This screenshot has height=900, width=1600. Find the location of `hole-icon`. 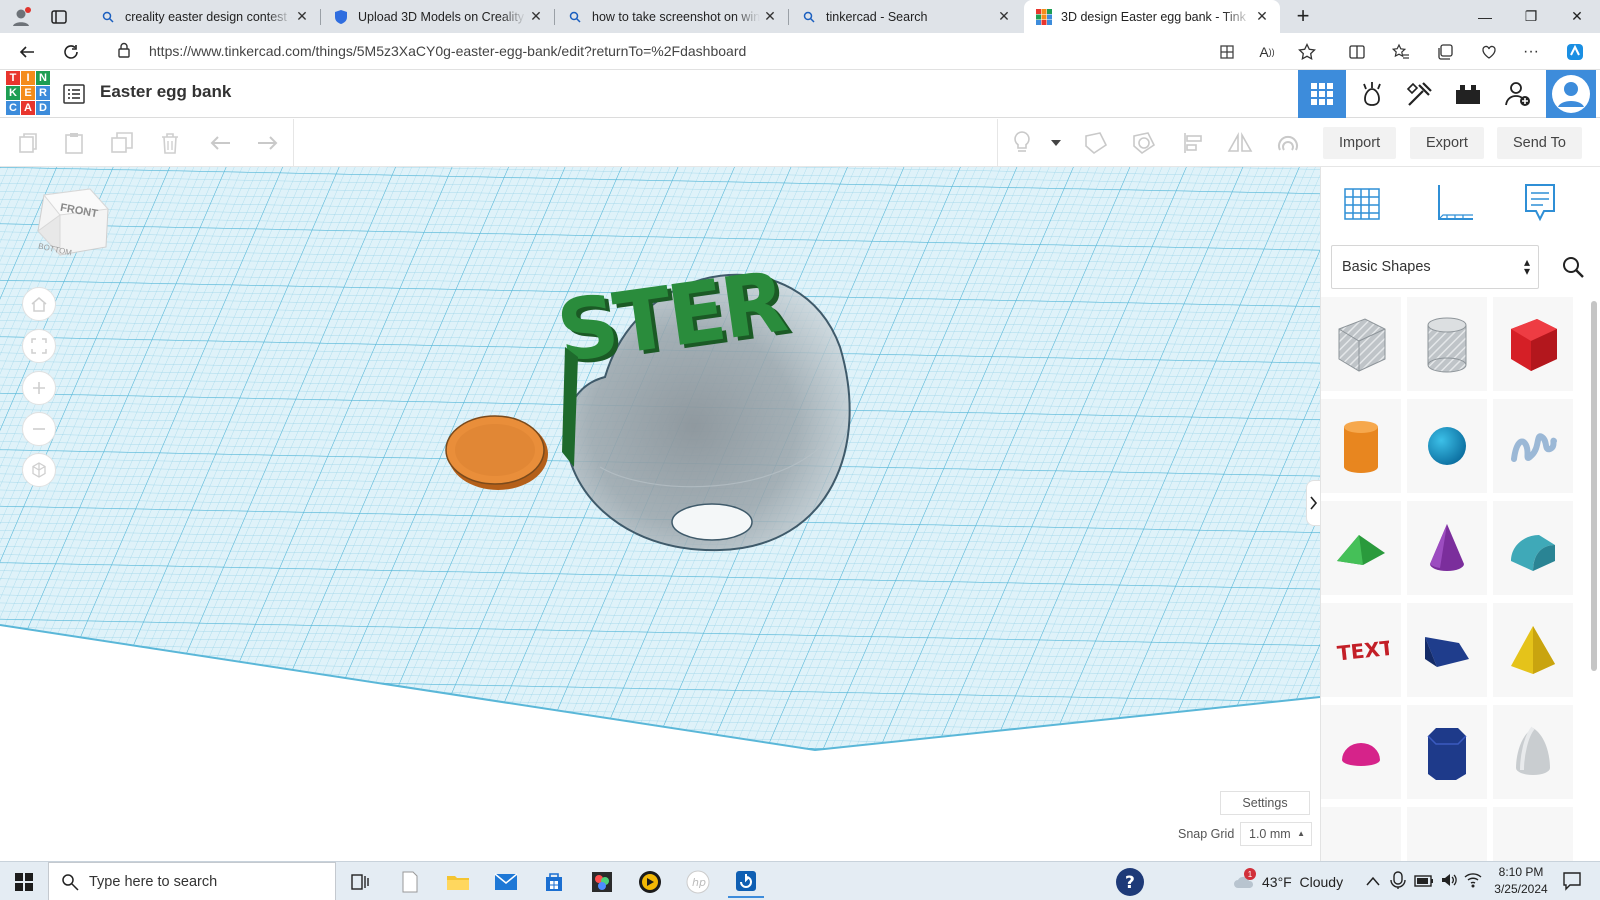

hole-icon is located at coordinates (1144, 143).